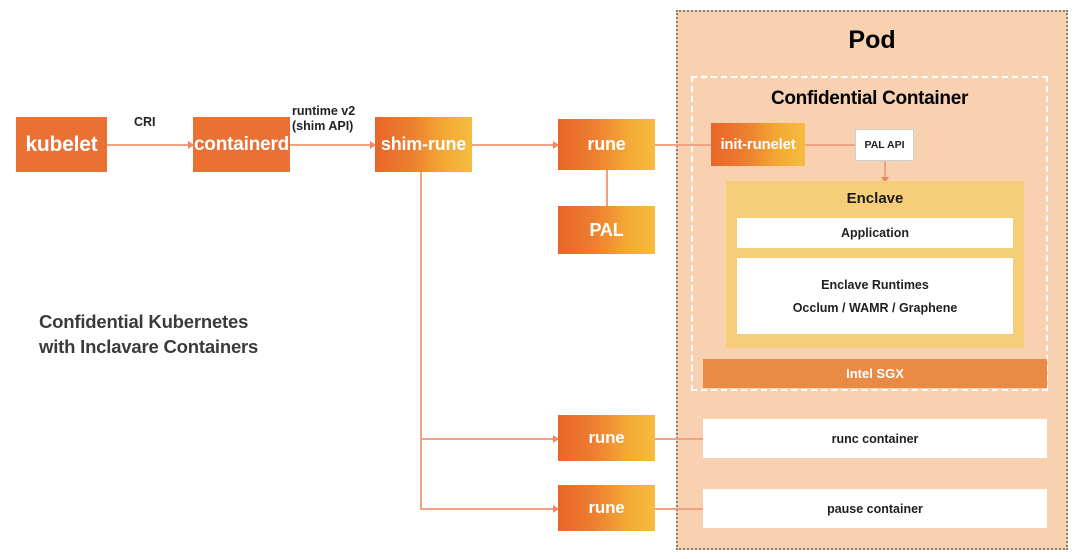 The image size is (1080, 559). Describe the element at coordinates (61, 144) in the screenshot. I see `node-kubelet: kubelet` at that location.